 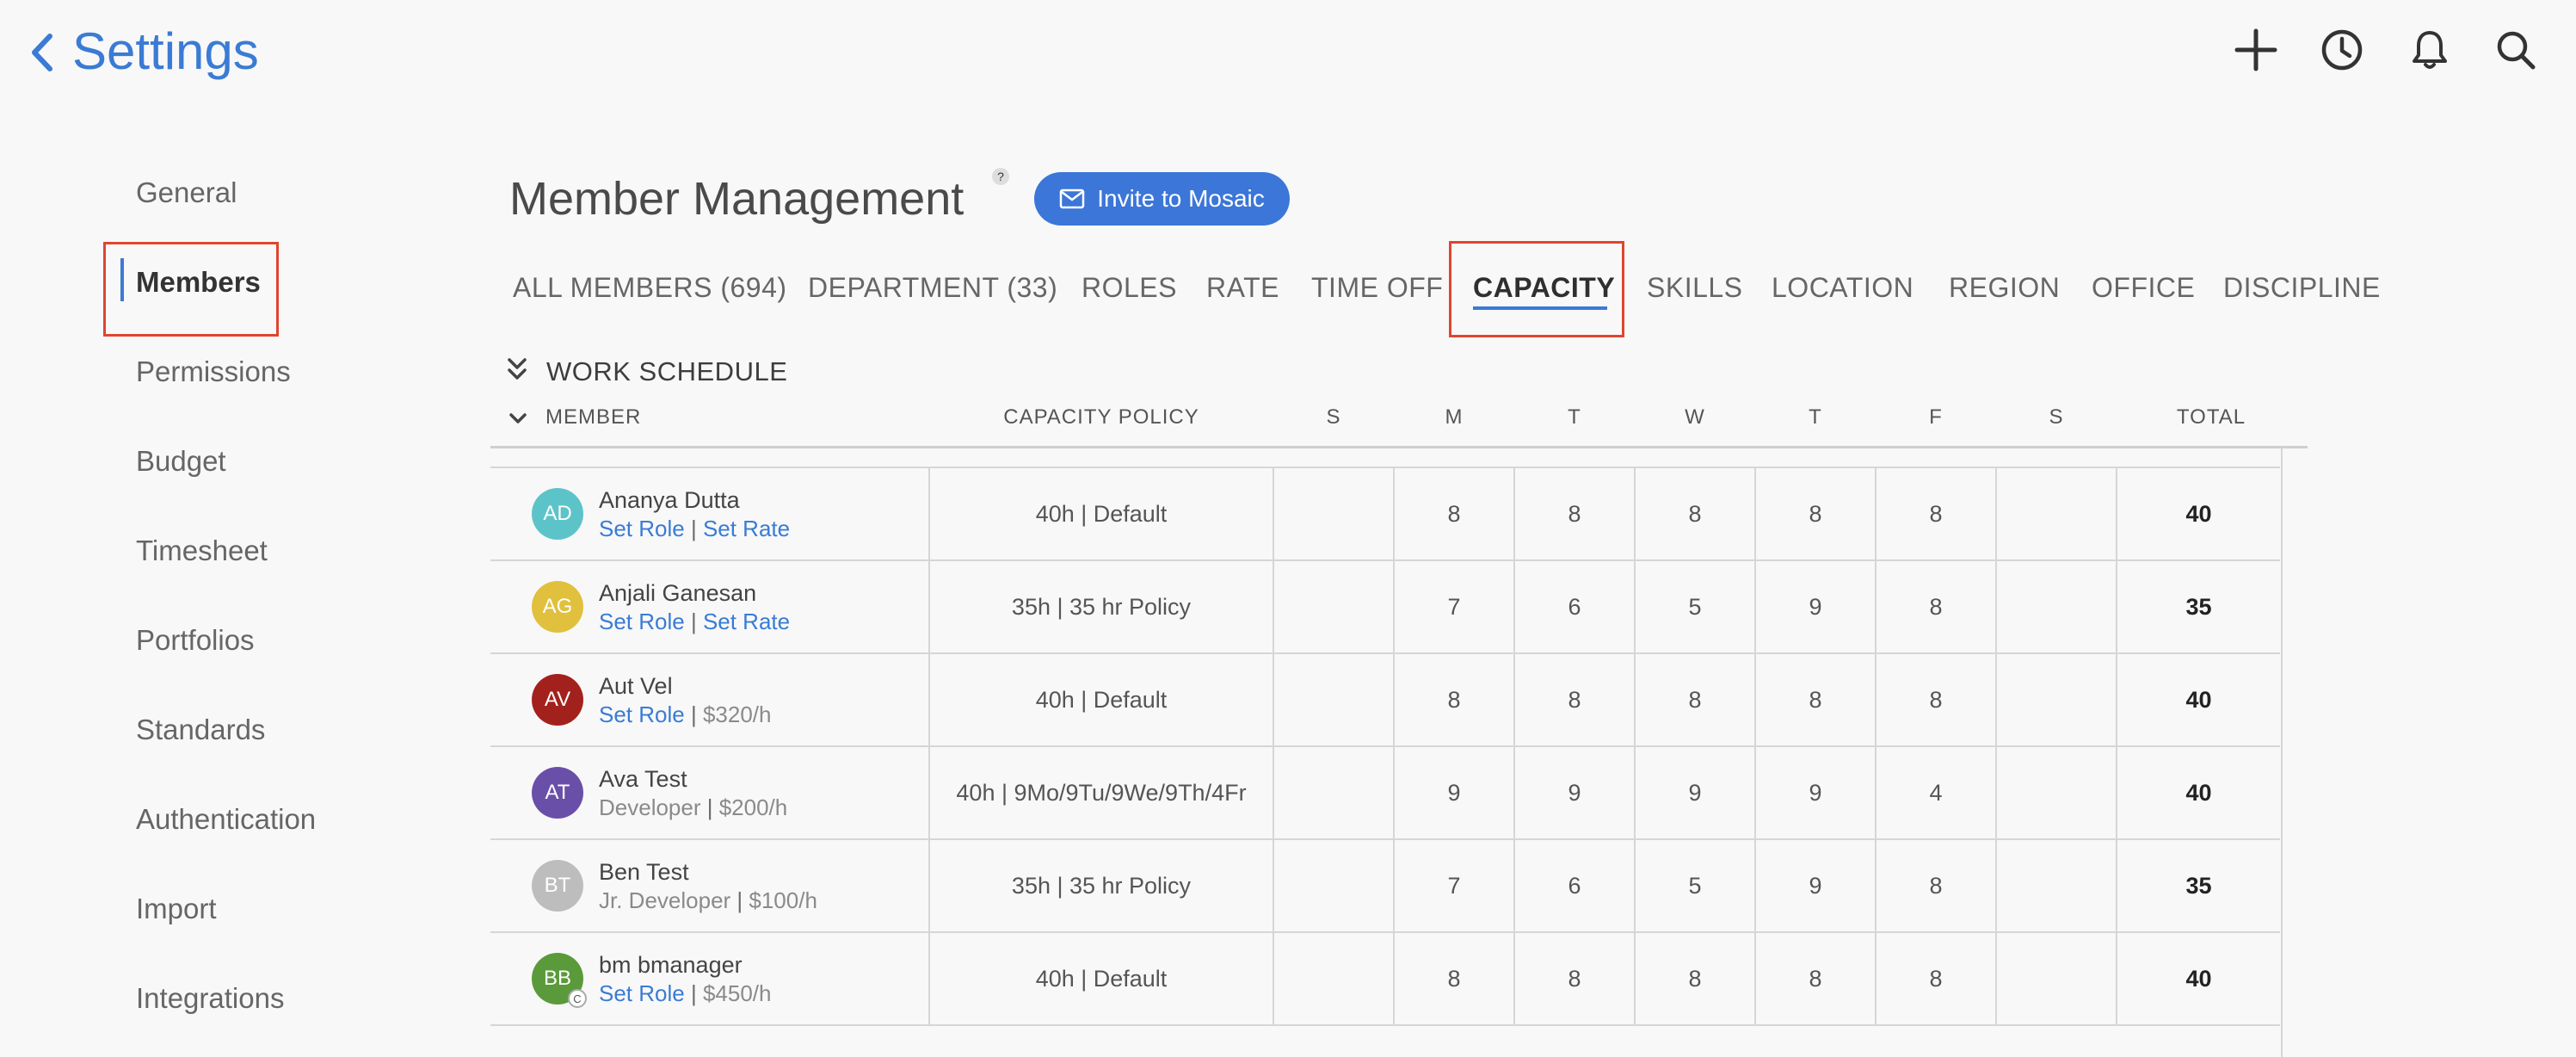 What do you see at coordinates (2302, 287) in the screenshot?
I see `tab-discipline: DISCIPLINE` at bounding box center [2302, 287].